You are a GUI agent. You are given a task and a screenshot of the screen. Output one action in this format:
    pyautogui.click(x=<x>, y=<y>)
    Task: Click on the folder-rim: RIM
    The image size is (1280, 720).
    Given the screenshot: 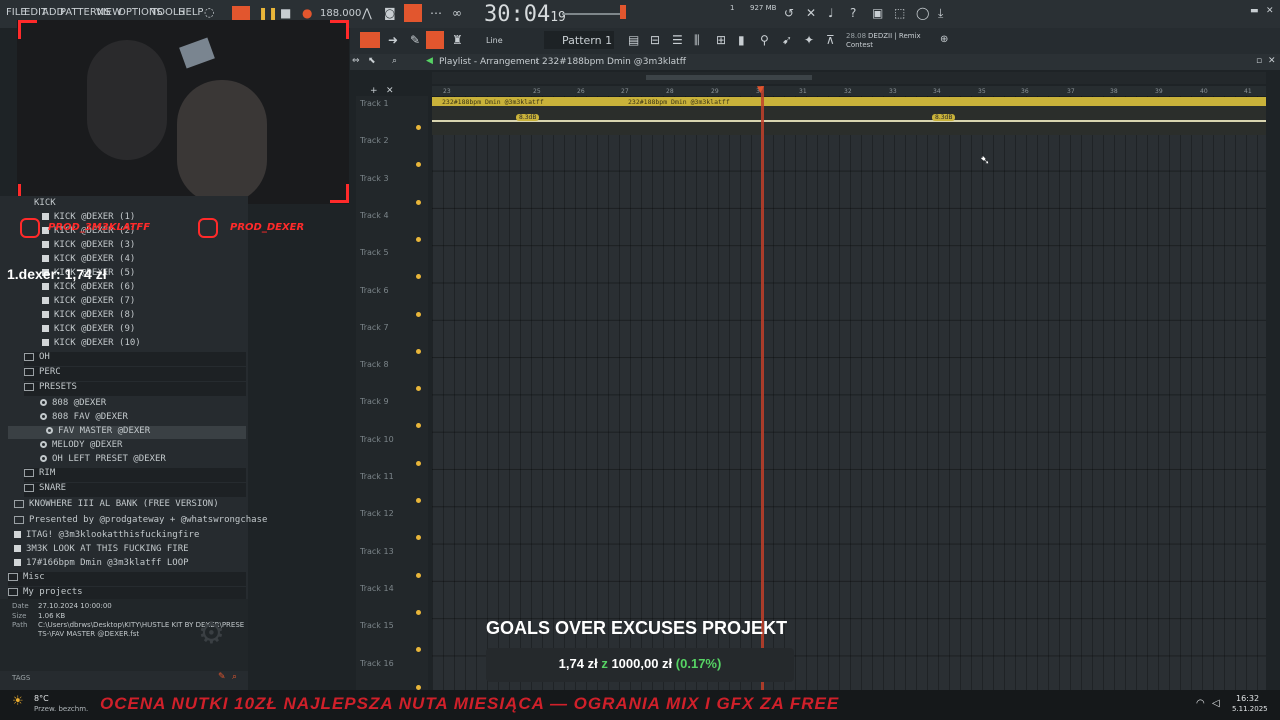 What is the action you would take?
    pyautogui.click(x=135, y=475)
    